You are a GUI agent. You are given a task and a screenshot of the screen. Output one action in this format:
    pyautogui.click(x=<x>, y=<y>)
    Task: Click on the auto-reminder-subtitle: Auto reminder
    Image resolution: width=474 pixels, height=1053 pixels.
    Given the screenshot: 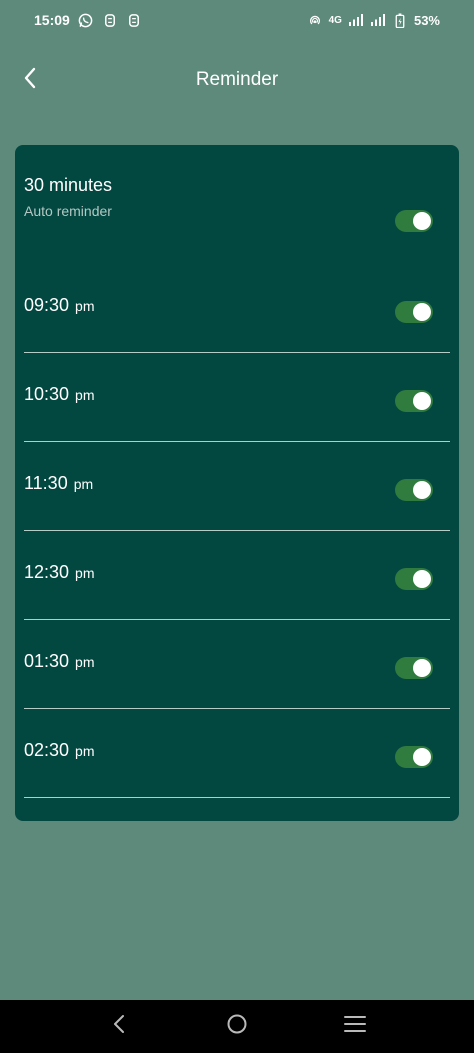 What is the action you would take?
    pyautogui.click(x=68, y=211)
    